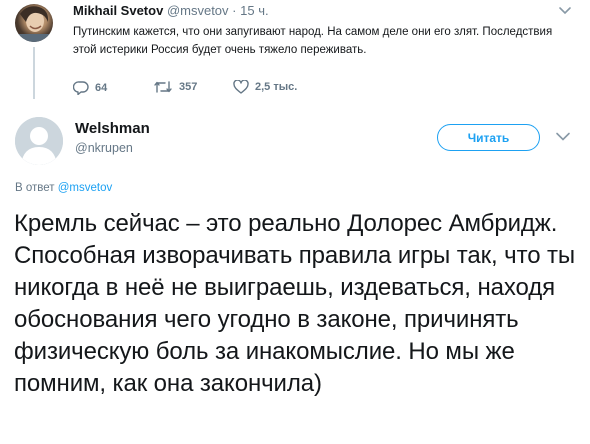 The image size is (590, 444). What do you see at coordinates (163, 87) in the screenshot?
I see `retweet-icon` at bounding box center [163, 87].